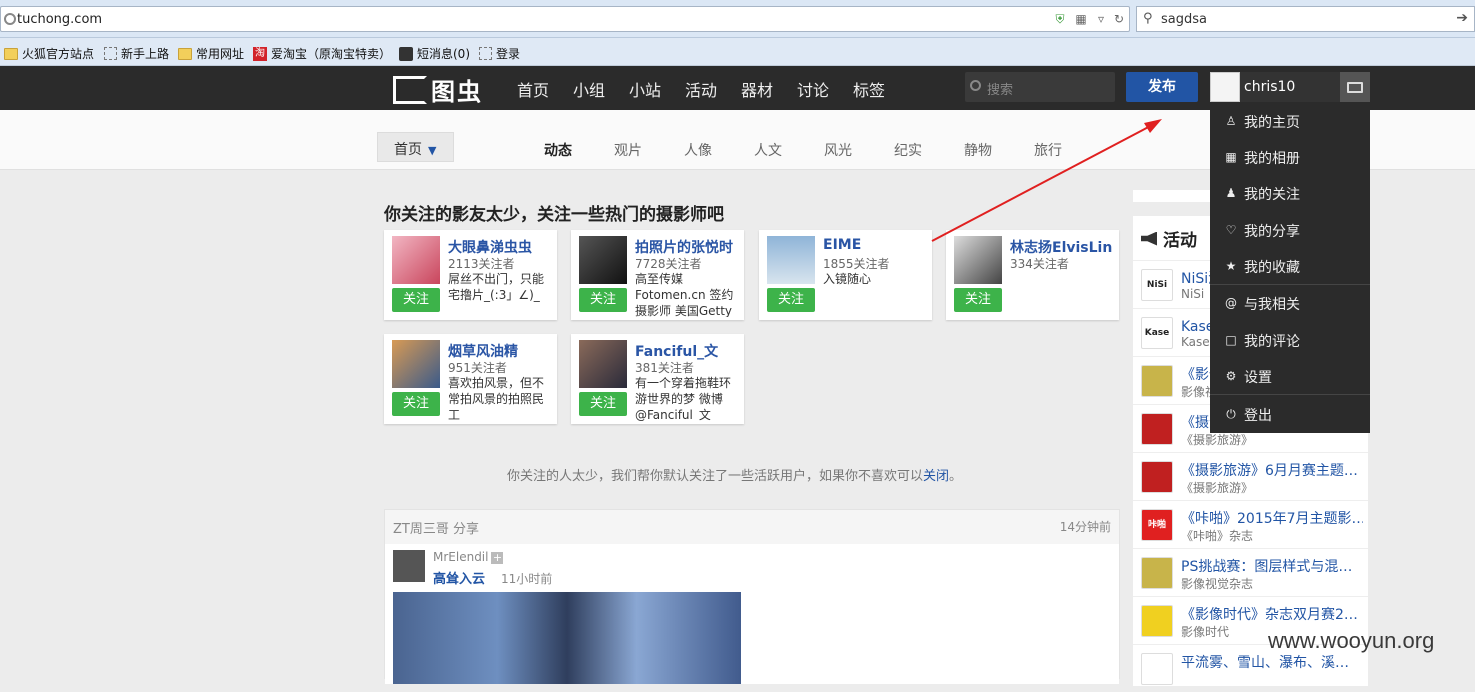 Image resolution: width=1475 pixels, height=692 pixels. I want to click on user-menu-toggle: chris10, so click(1275, 87).